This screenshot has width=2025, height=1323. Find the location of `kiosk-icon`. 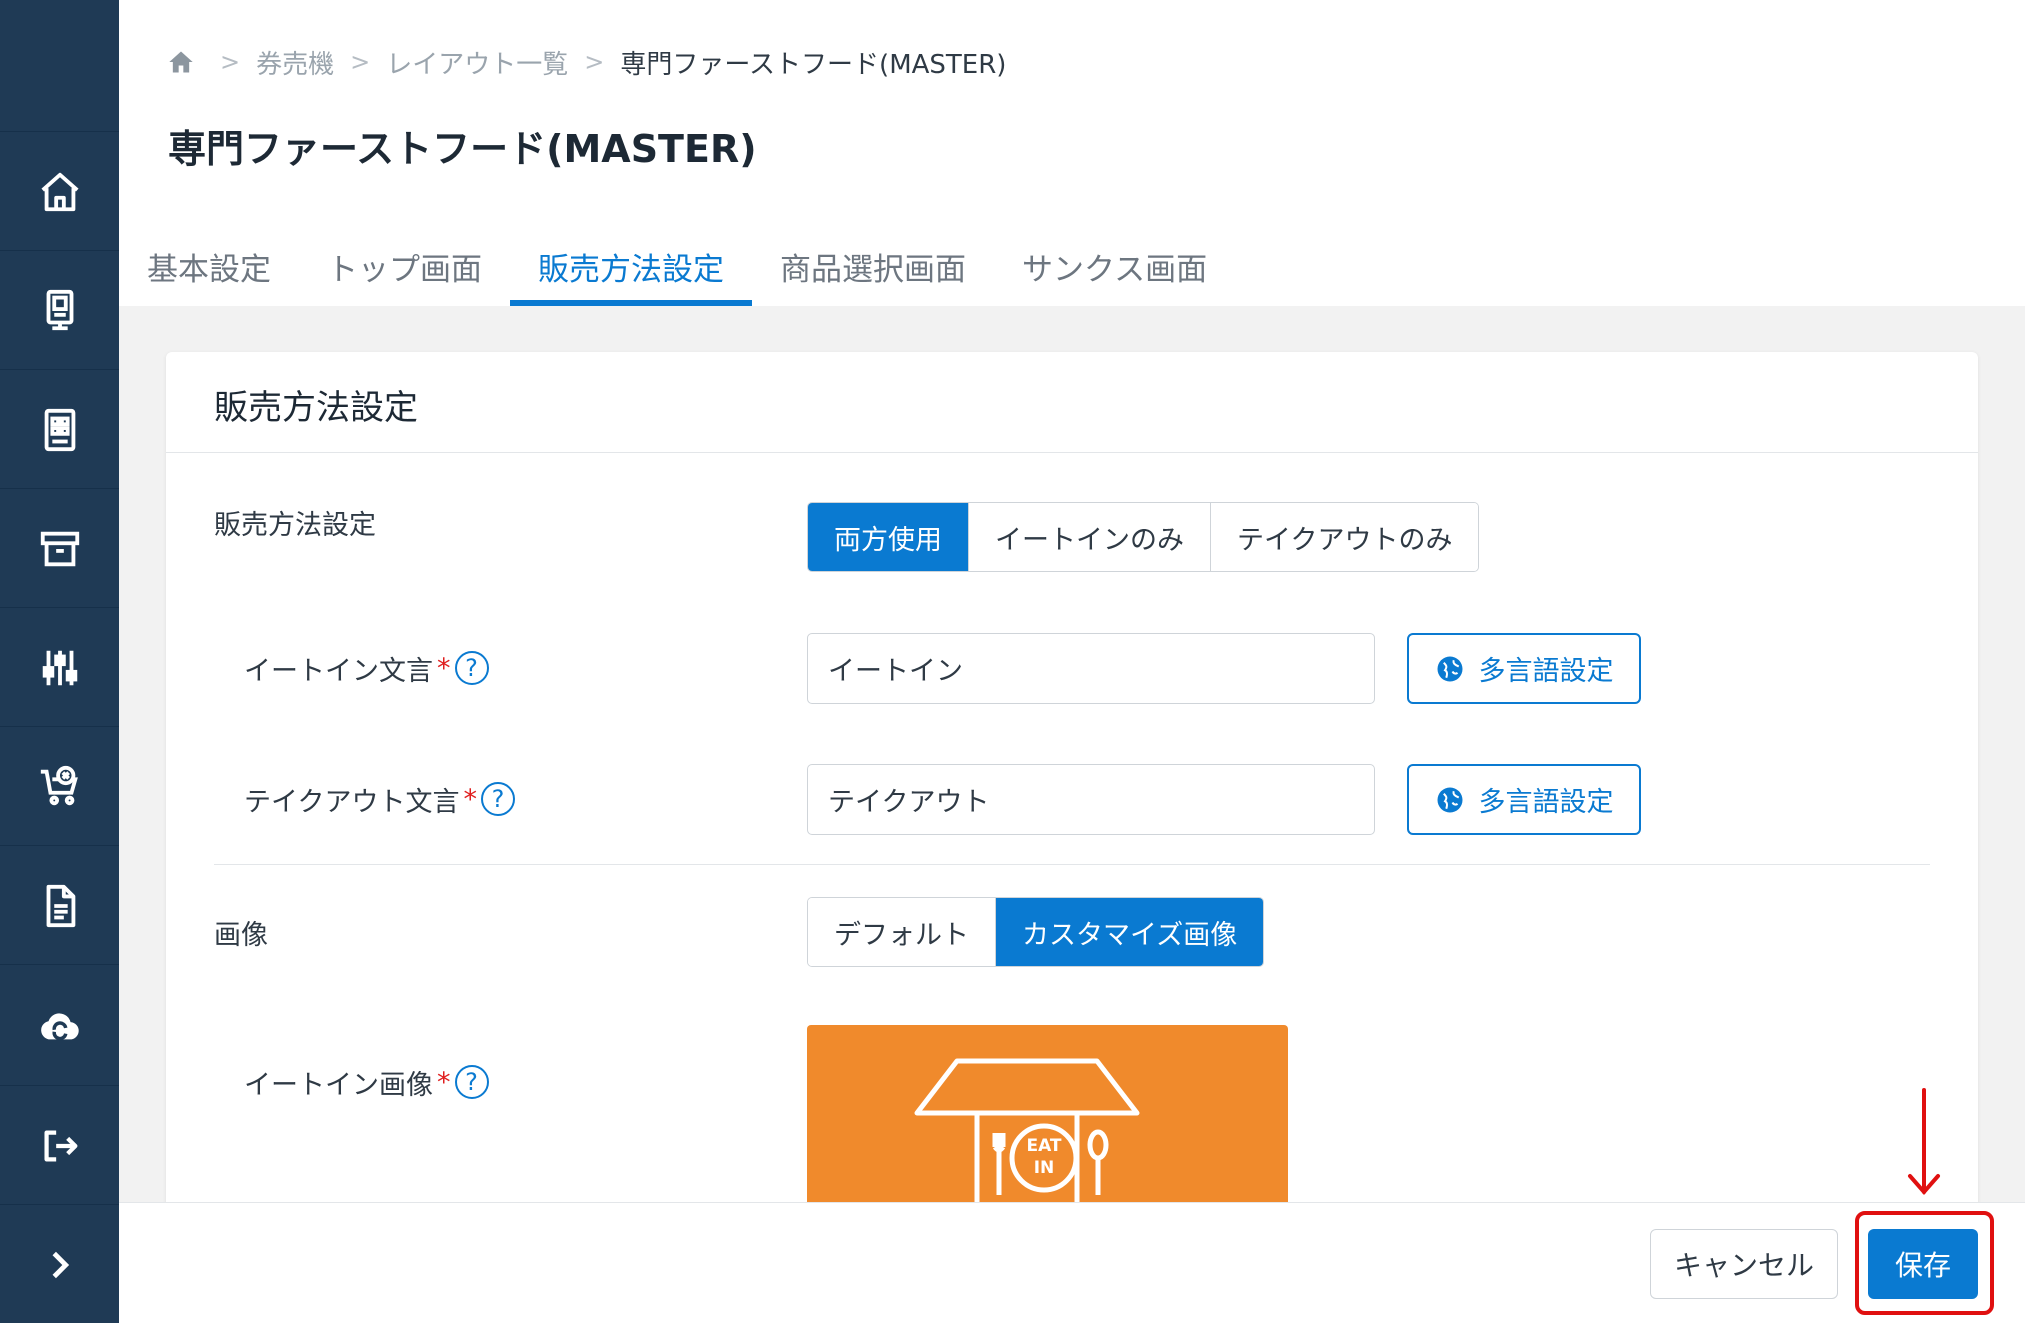

kiosk-icon is located at coordinates (59, 309).